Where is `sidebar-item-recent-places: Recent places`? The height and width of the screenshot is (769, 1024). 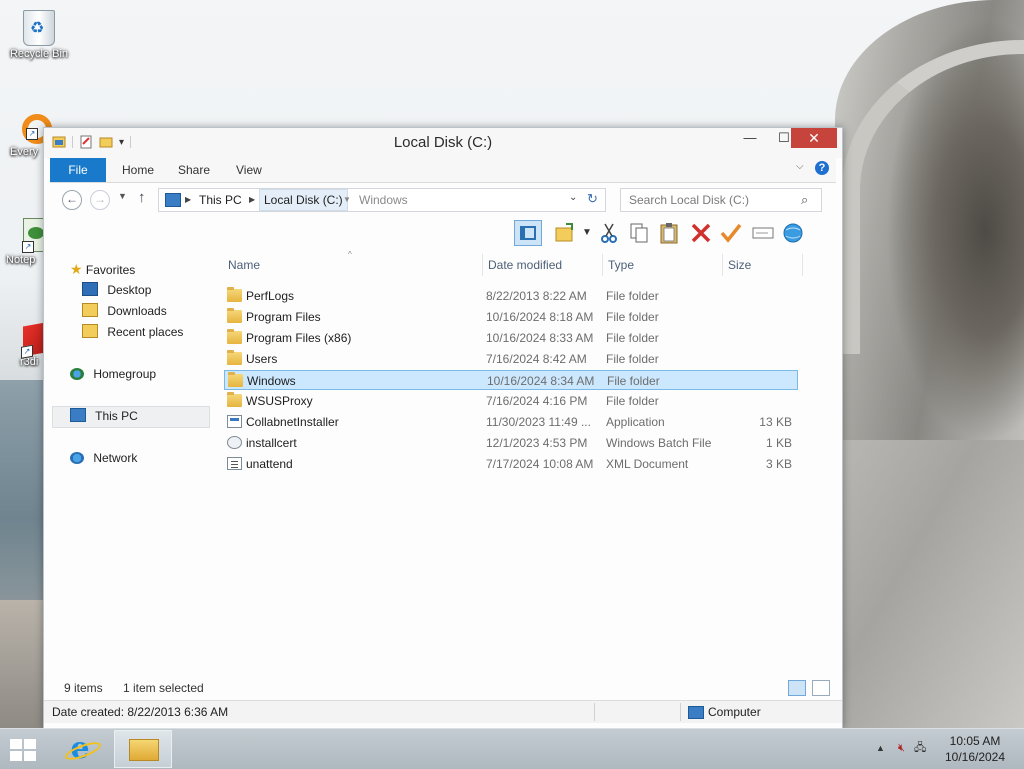 sidebar-item-recent-places: Recent places is located at coordinates (132, 332).